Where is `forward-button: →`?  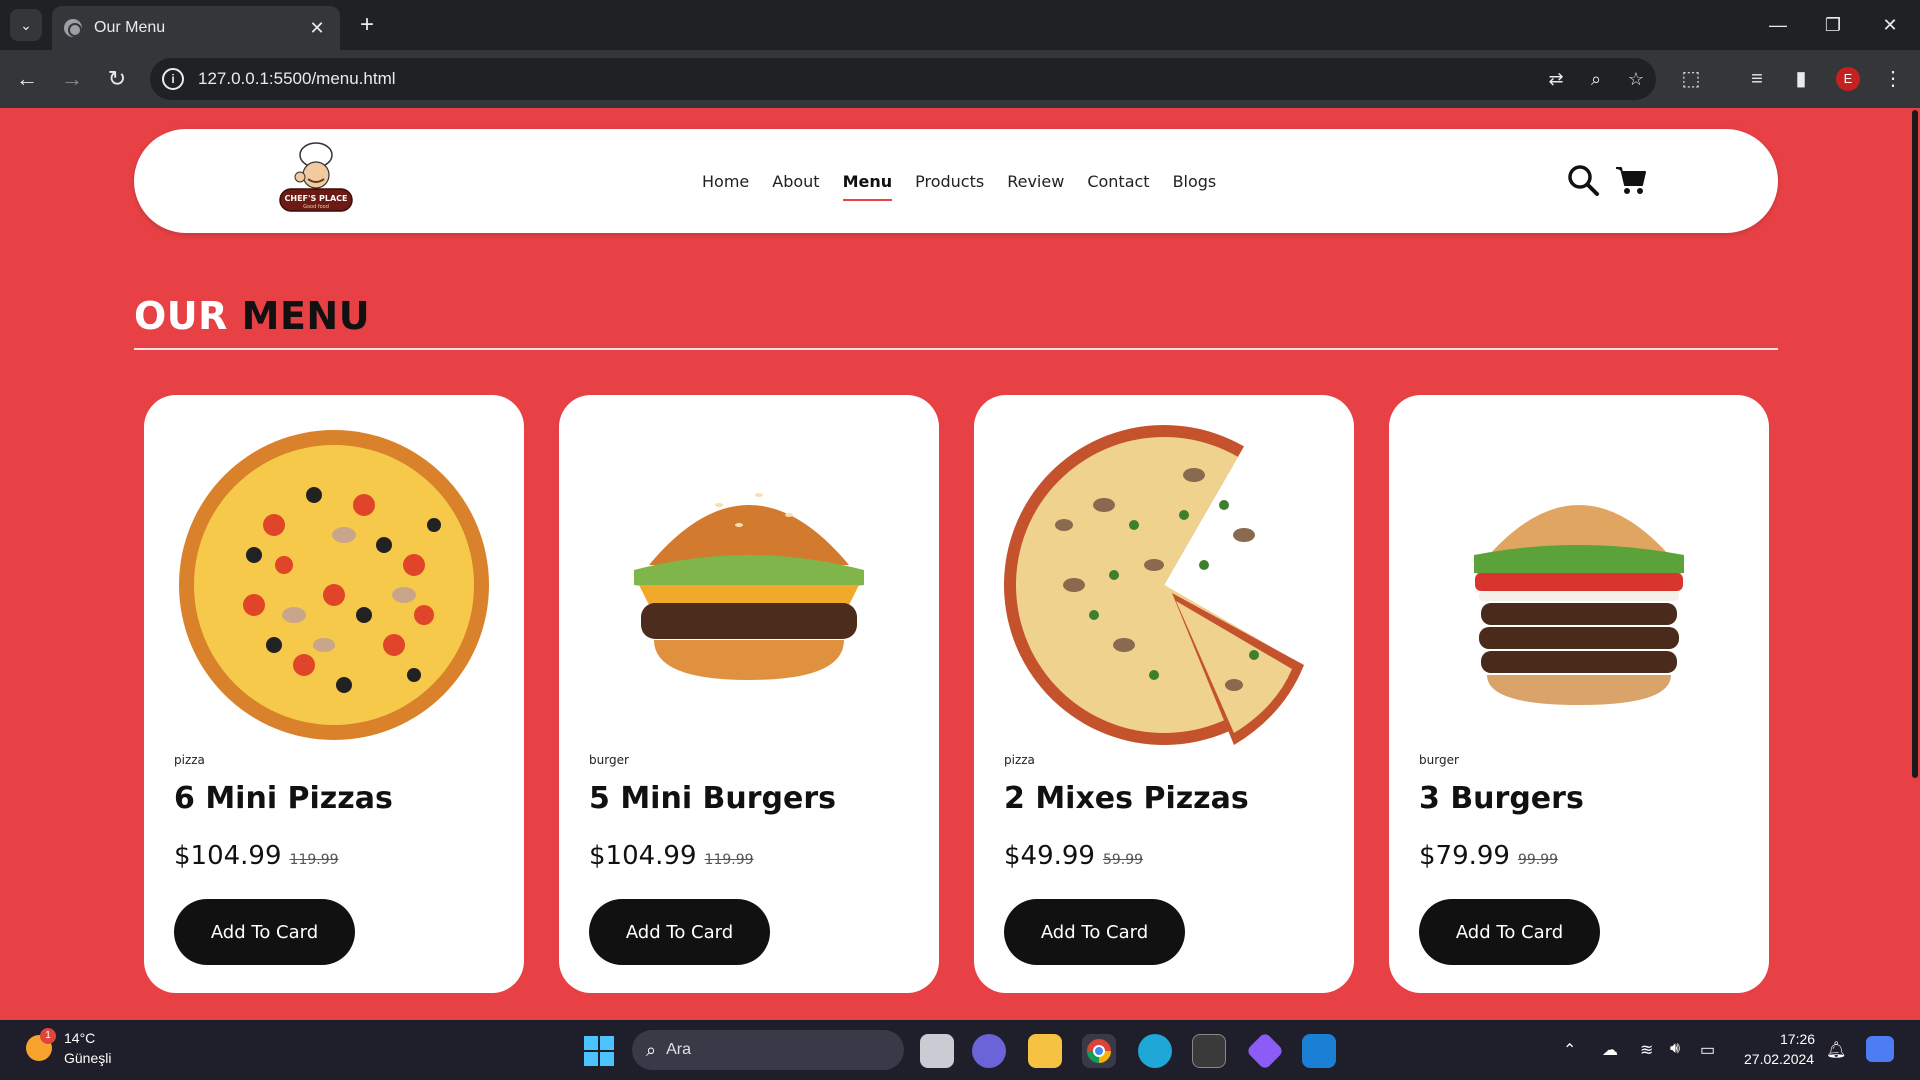 forward-button: → is located at coordinates (72, 79).